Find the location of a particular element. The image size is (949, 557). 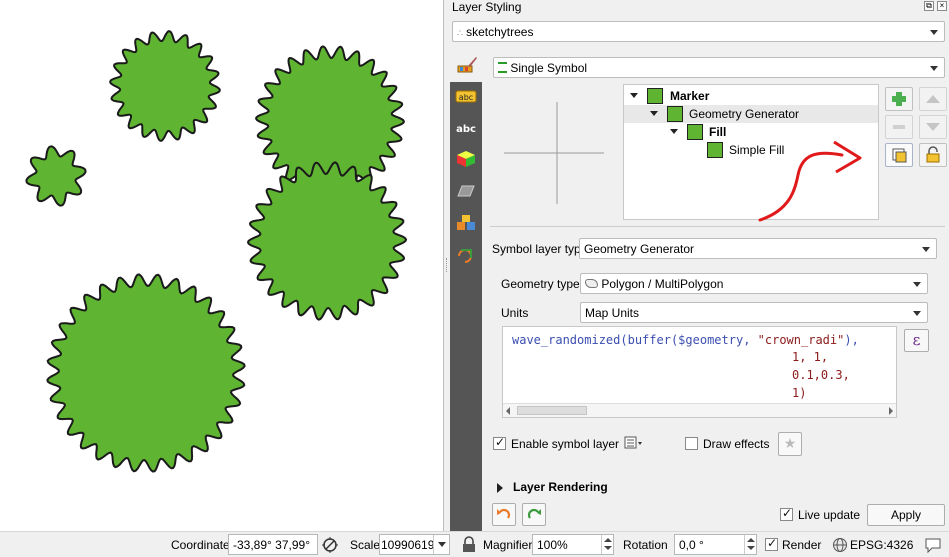

horizontal-scrollbar is located at coordinates (699, 410).